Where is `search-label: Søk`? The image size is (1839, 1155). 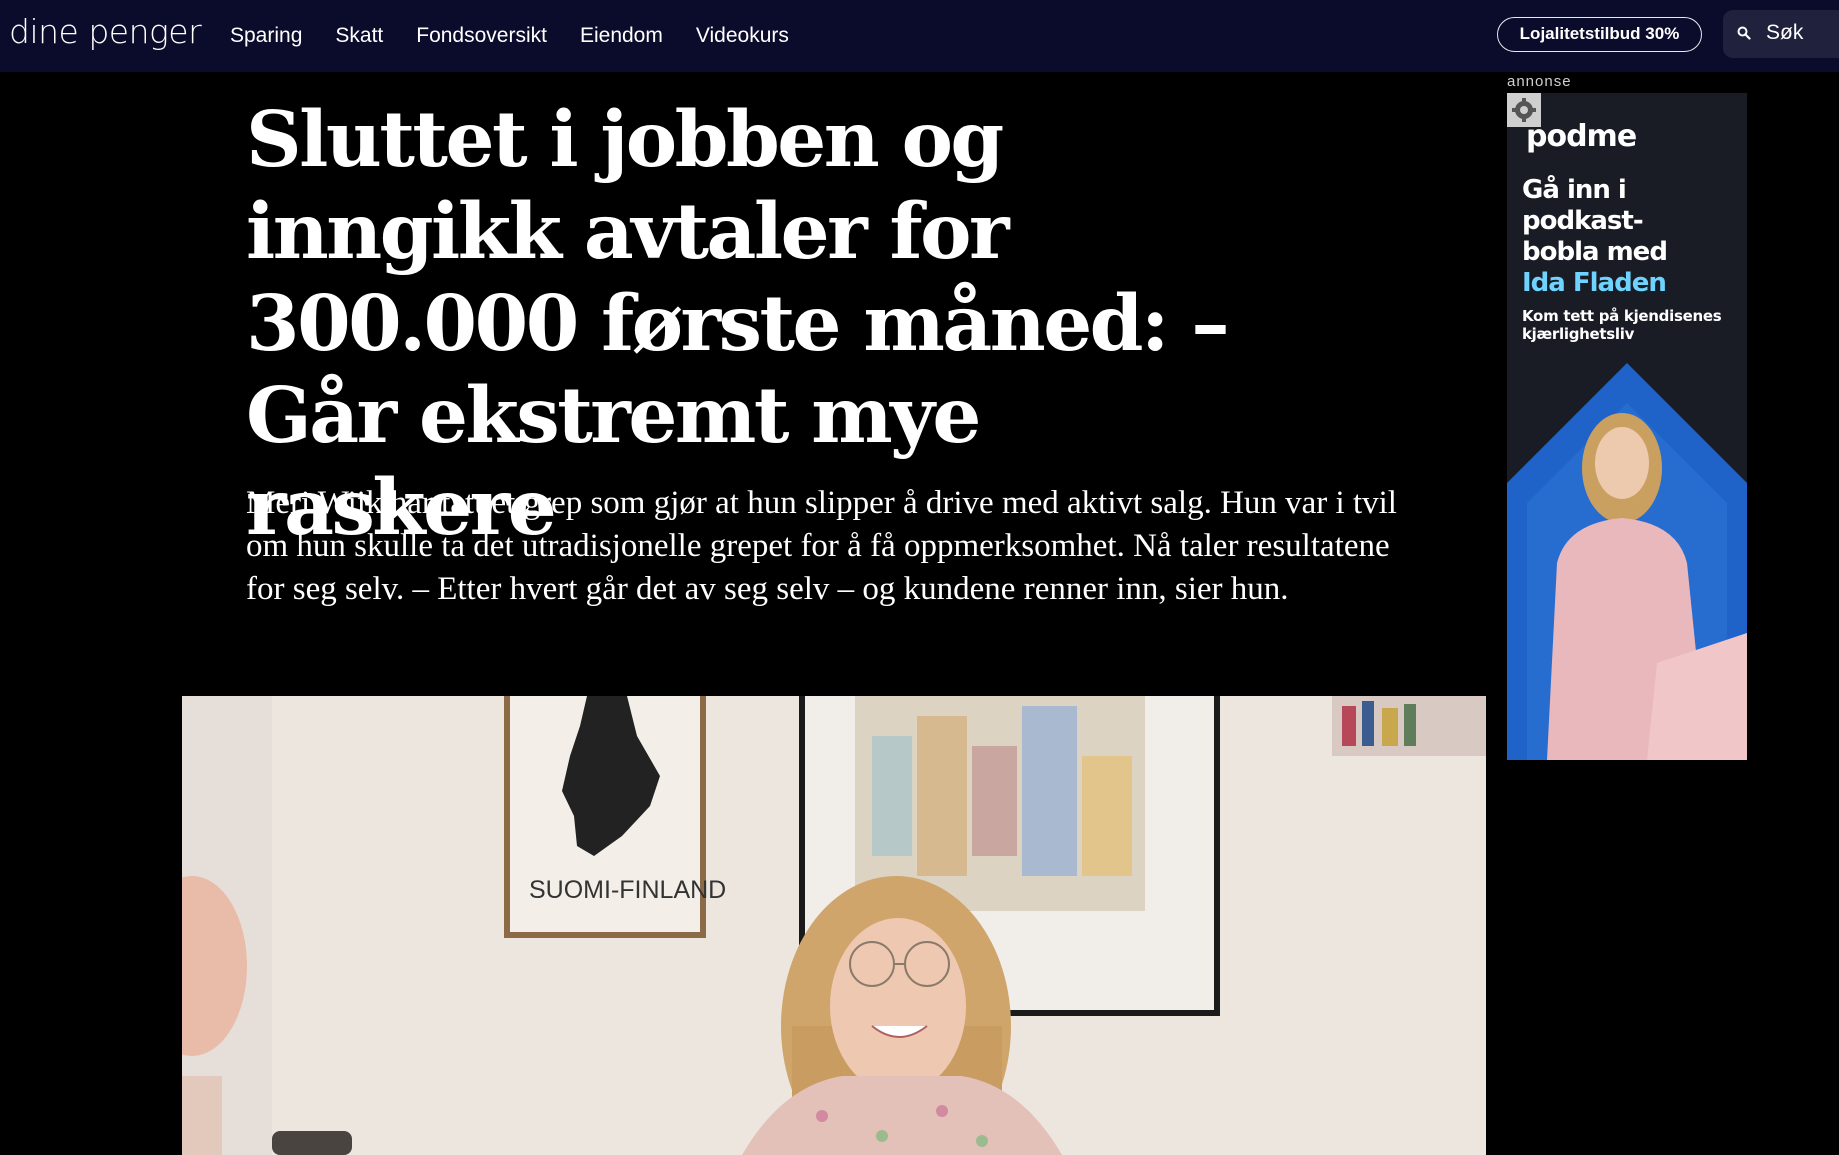 search-label: Søk is located at coordinates (1785, 32).